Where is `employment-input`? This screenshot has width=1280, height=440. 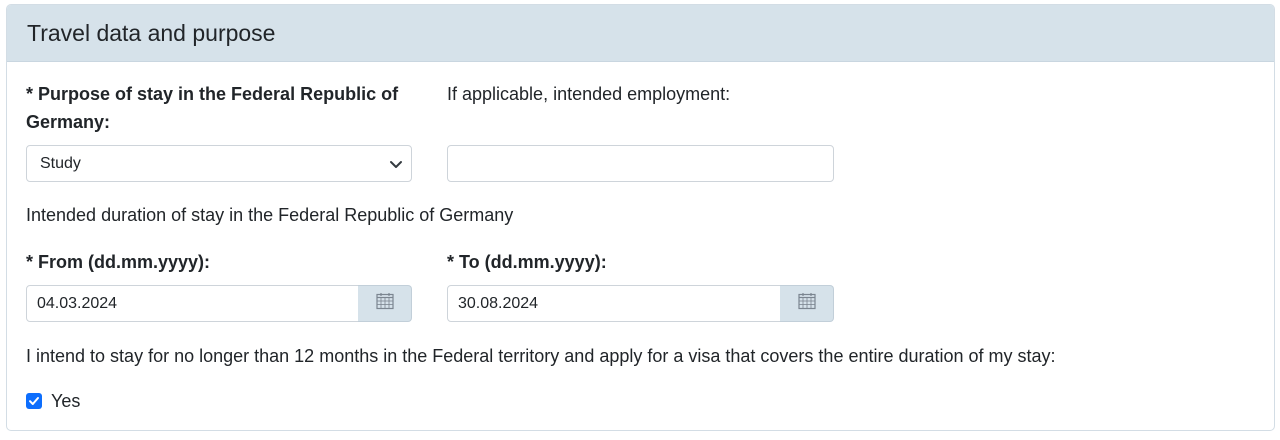 employment-input is located at coordinates (640, 163).